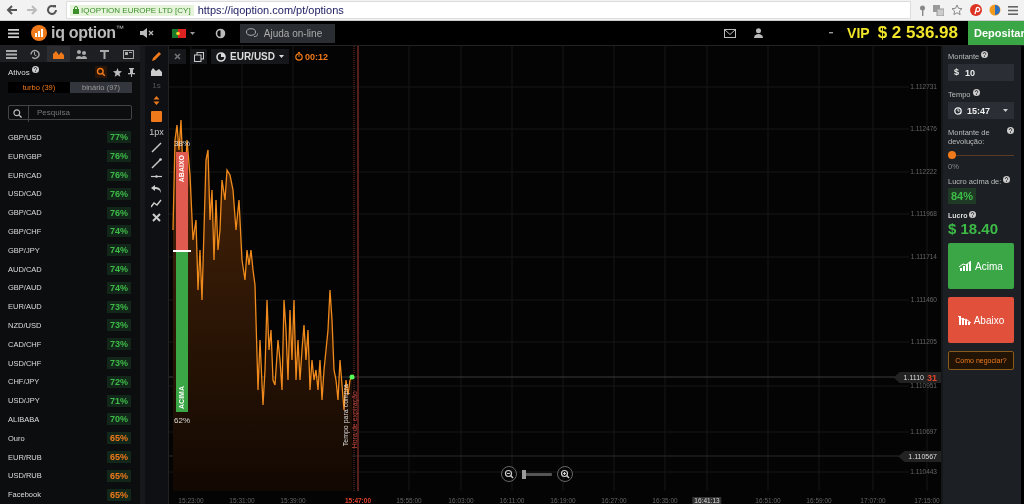 The image size is (1024, 504). Describe the element at coordinates (119, 381) in the screenshot. I see `payout-percent: 72%` at that location.